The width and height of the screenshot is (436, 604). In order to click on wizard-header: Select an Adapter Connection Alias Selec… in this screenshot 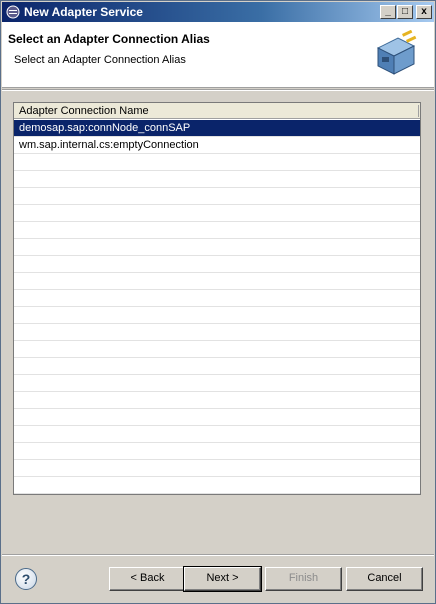, I will do `click(218, 55)`.